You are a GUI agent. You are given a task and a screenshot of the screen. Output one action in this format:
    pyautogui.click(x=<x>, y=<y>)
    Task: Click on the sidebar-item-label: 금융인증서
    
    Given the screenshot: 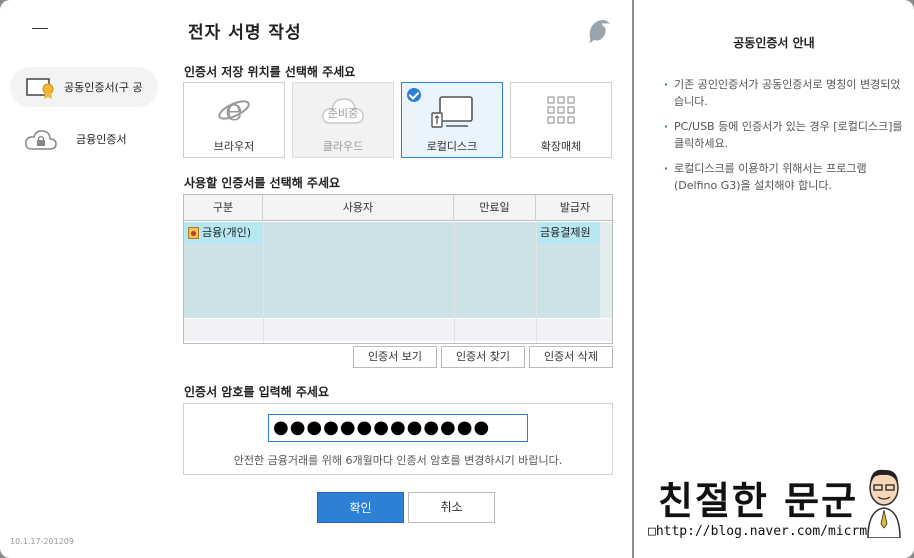 What is the action you would take?
    pyautogui.click(x=101, y=139)
    